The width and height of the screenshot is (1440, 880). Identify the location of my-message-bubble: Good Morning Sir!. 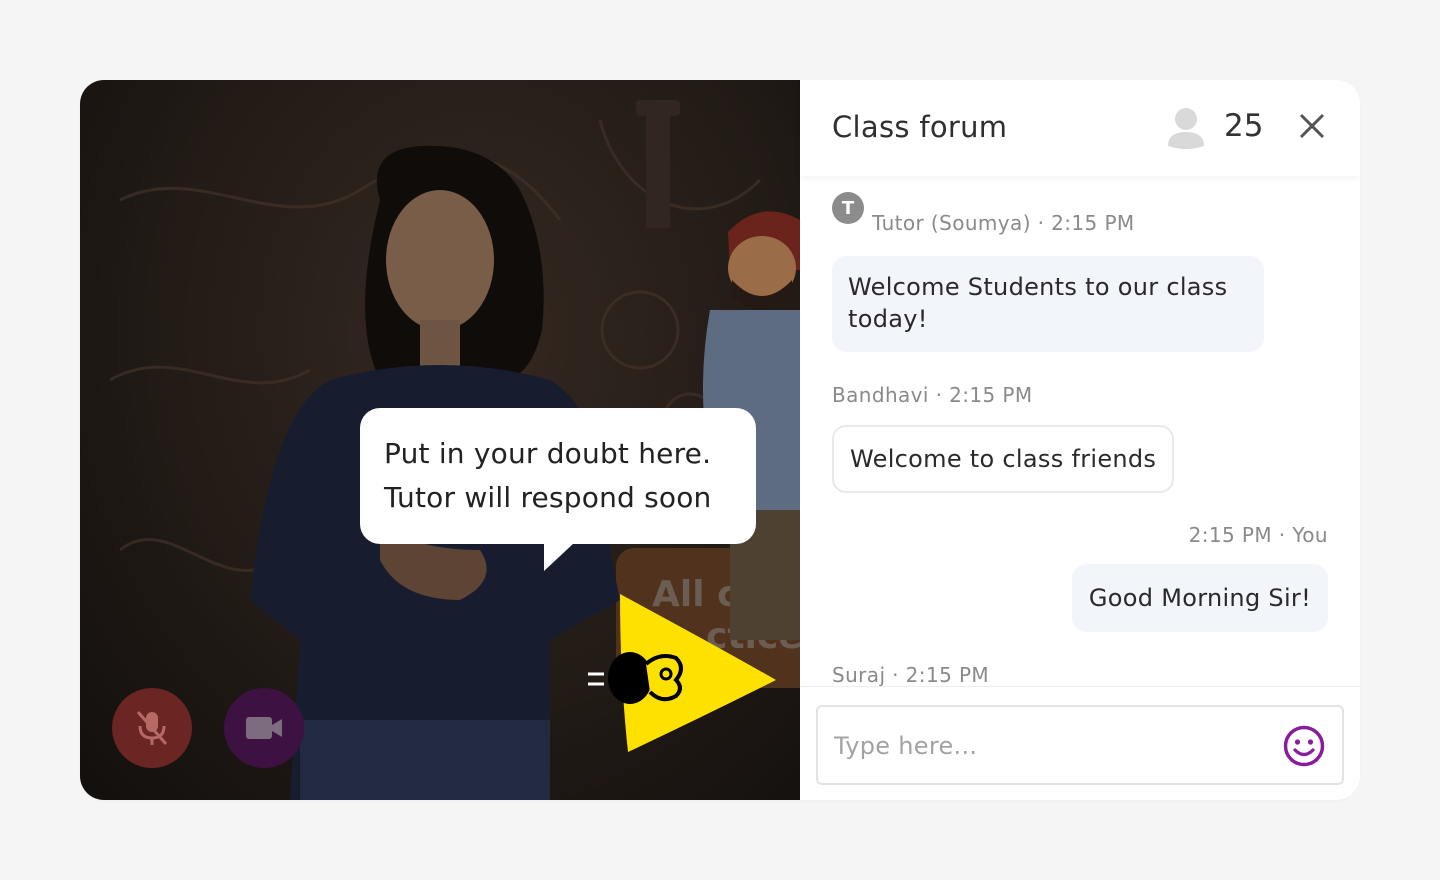
(1199, 598).